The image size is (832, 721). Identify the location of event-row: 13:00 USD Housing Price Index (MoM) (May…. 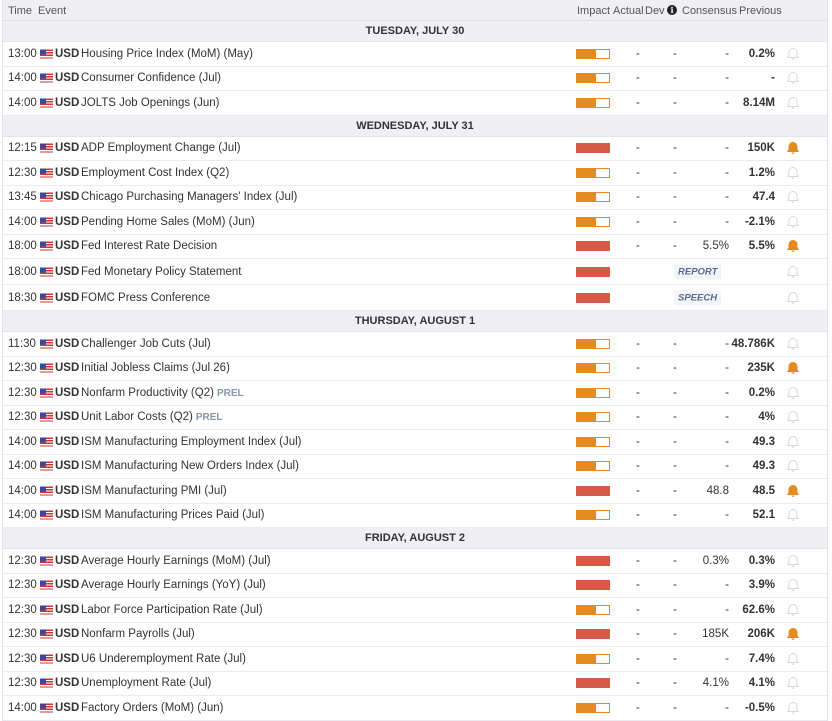
(415, 54).